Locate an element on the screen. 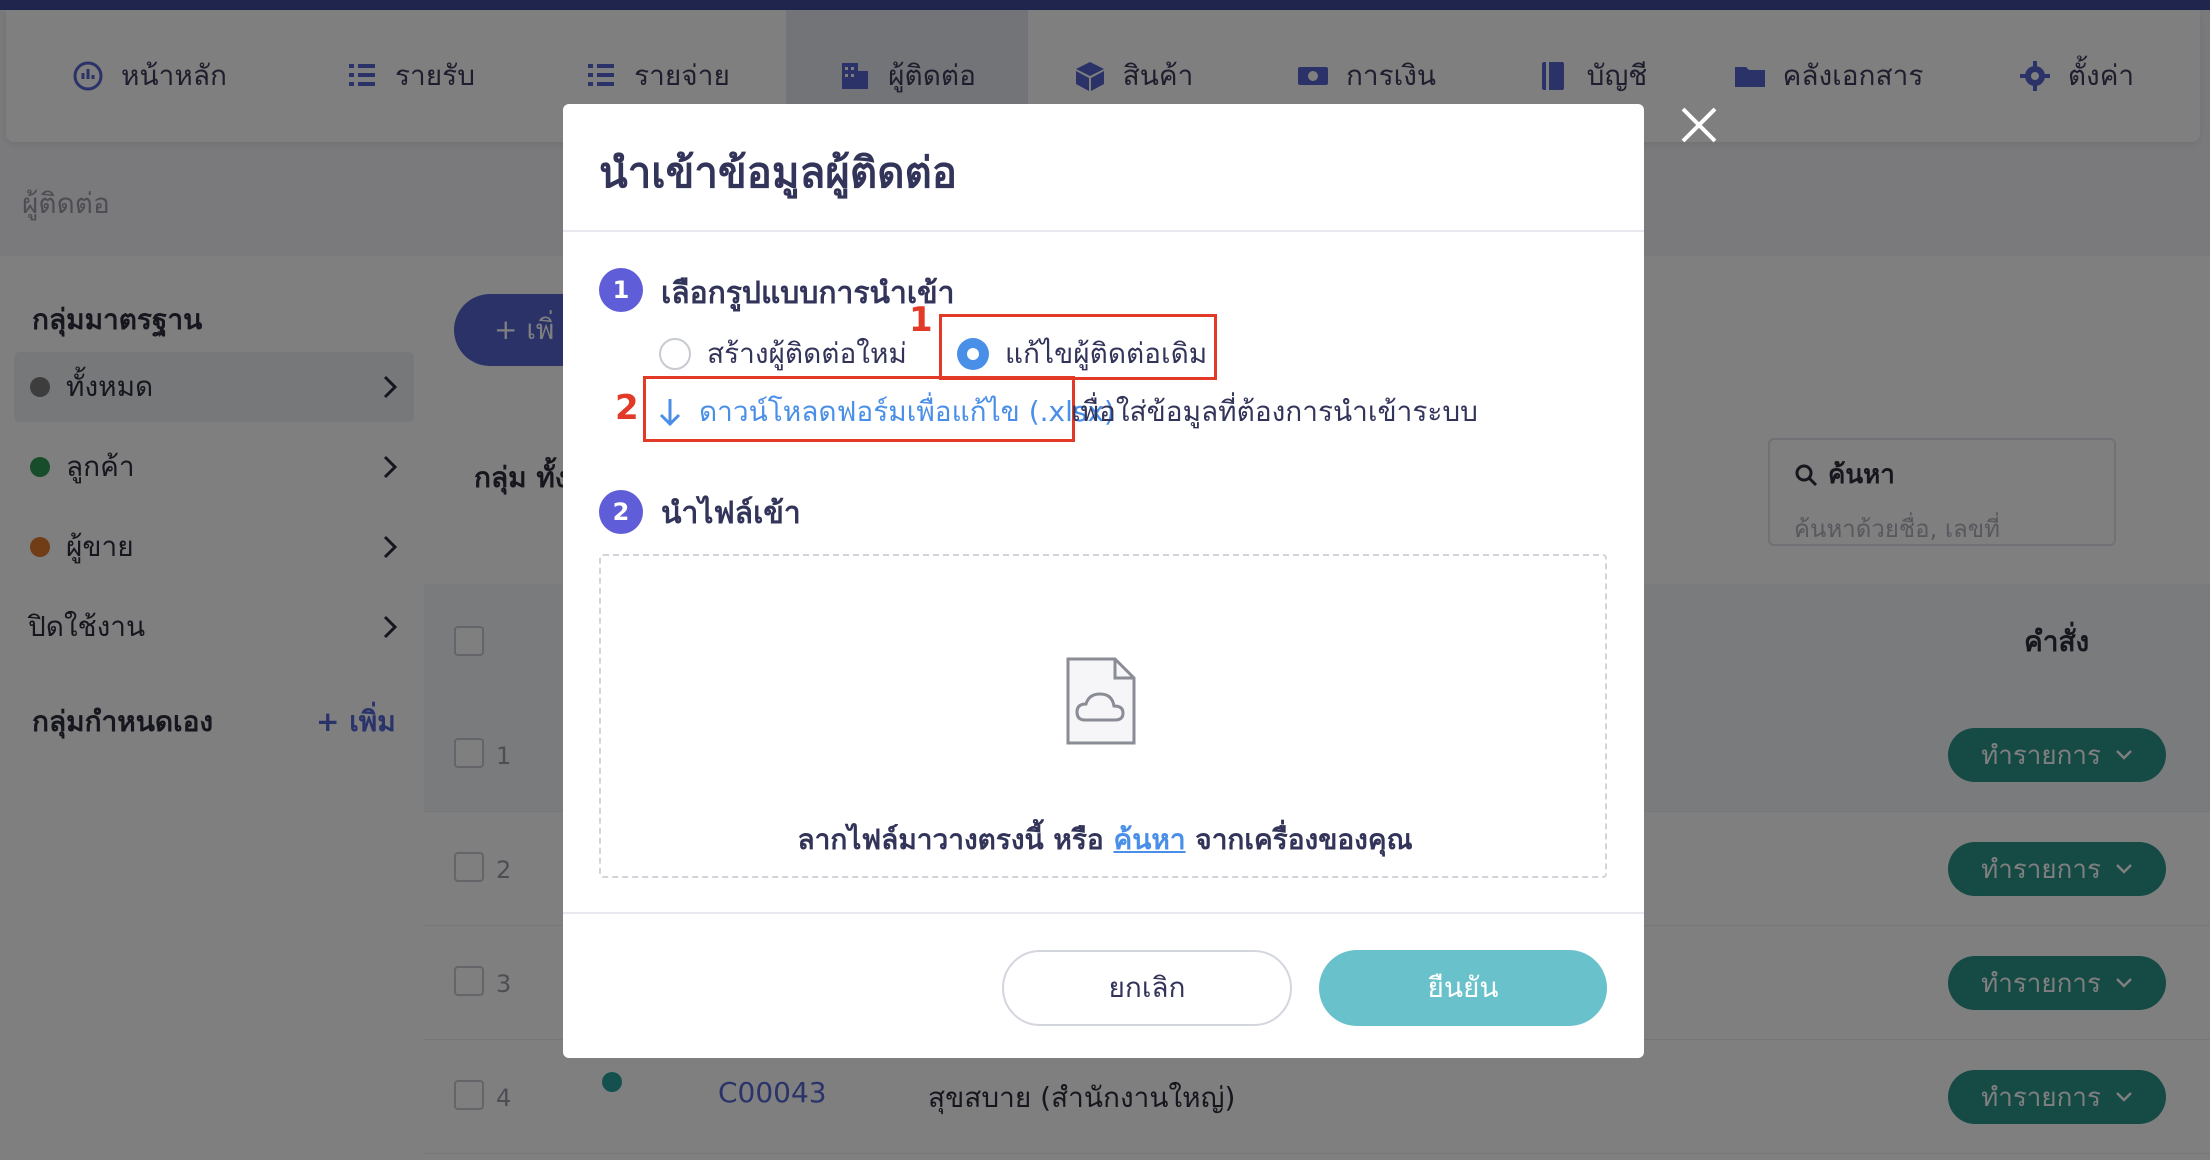 The image size is (2210, 1160). dropzone-text-after: จากเครื่องของคุณ is located at coordinates (1299, 839).